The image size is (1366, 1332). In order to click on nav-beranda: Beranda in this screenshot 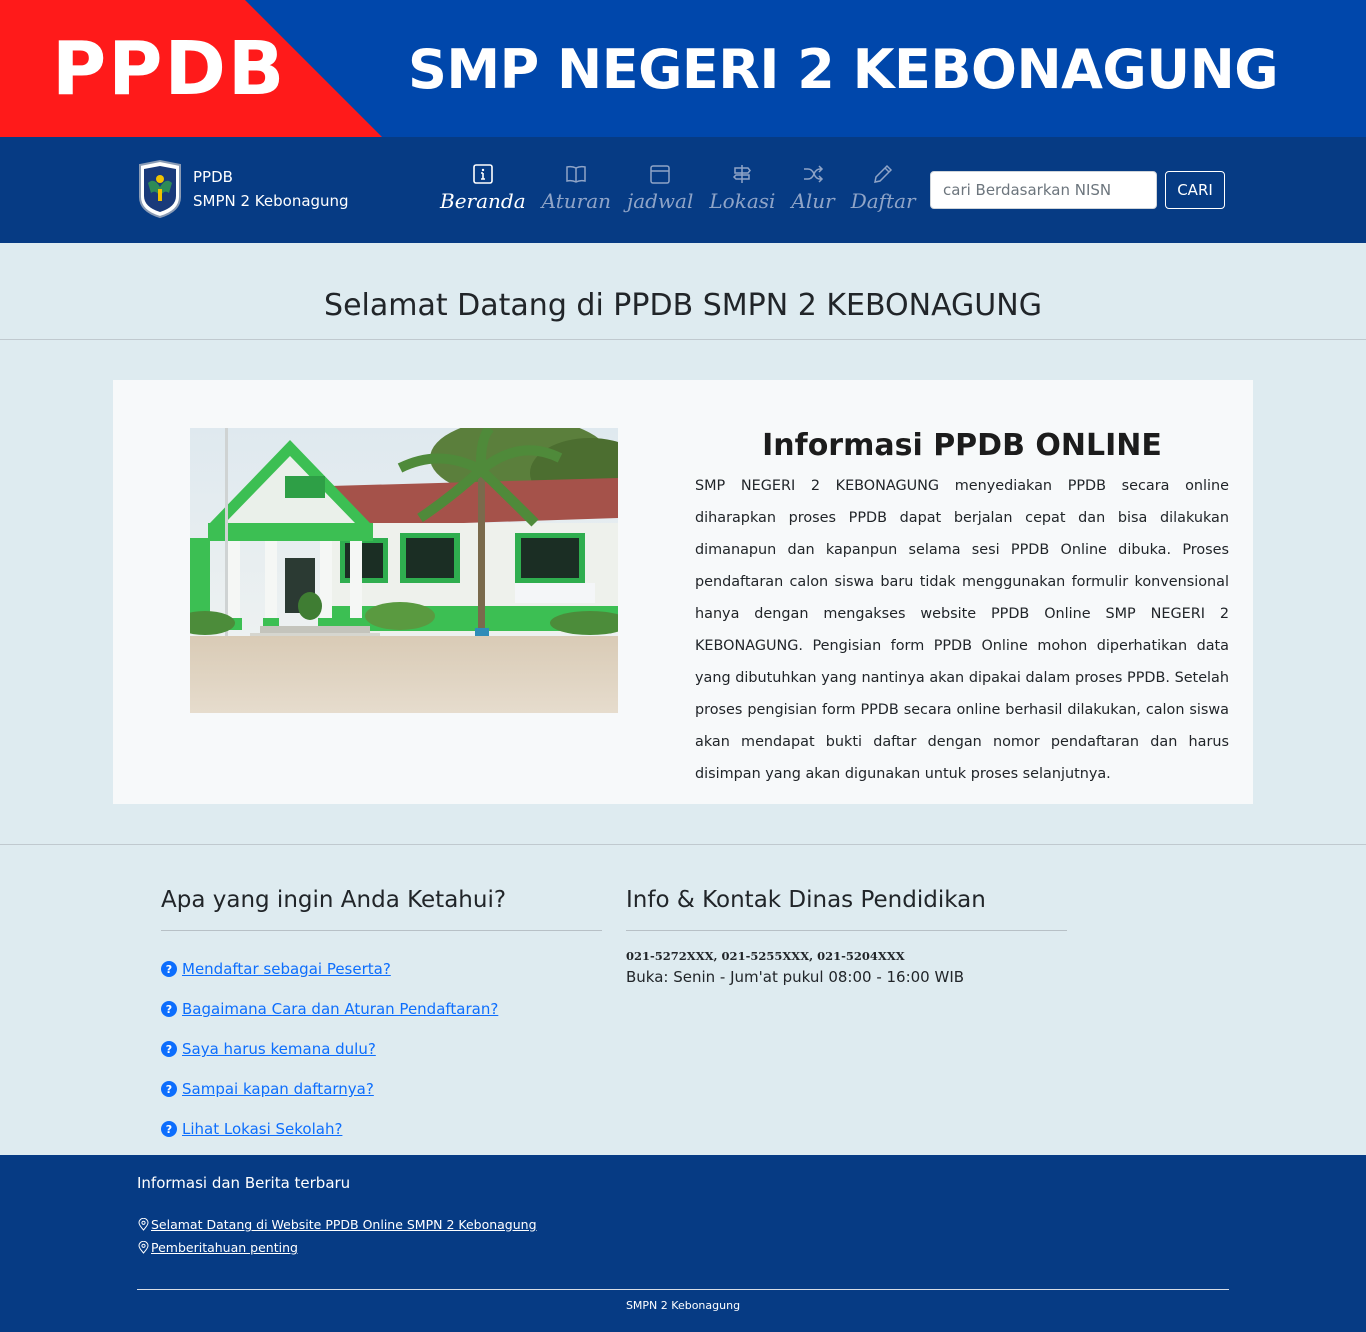, I will do `click(483, 189)`.